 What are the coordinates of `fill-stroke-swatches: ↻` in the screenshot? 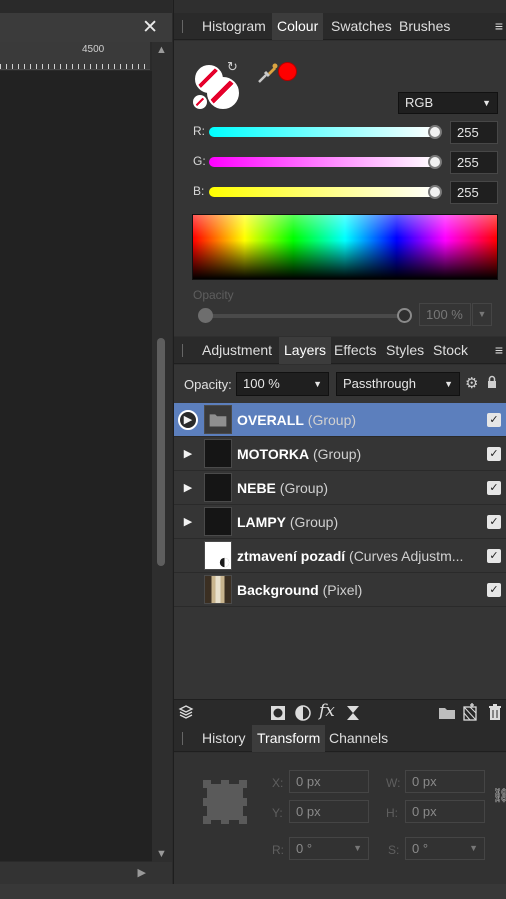 It's located at (218, 86).